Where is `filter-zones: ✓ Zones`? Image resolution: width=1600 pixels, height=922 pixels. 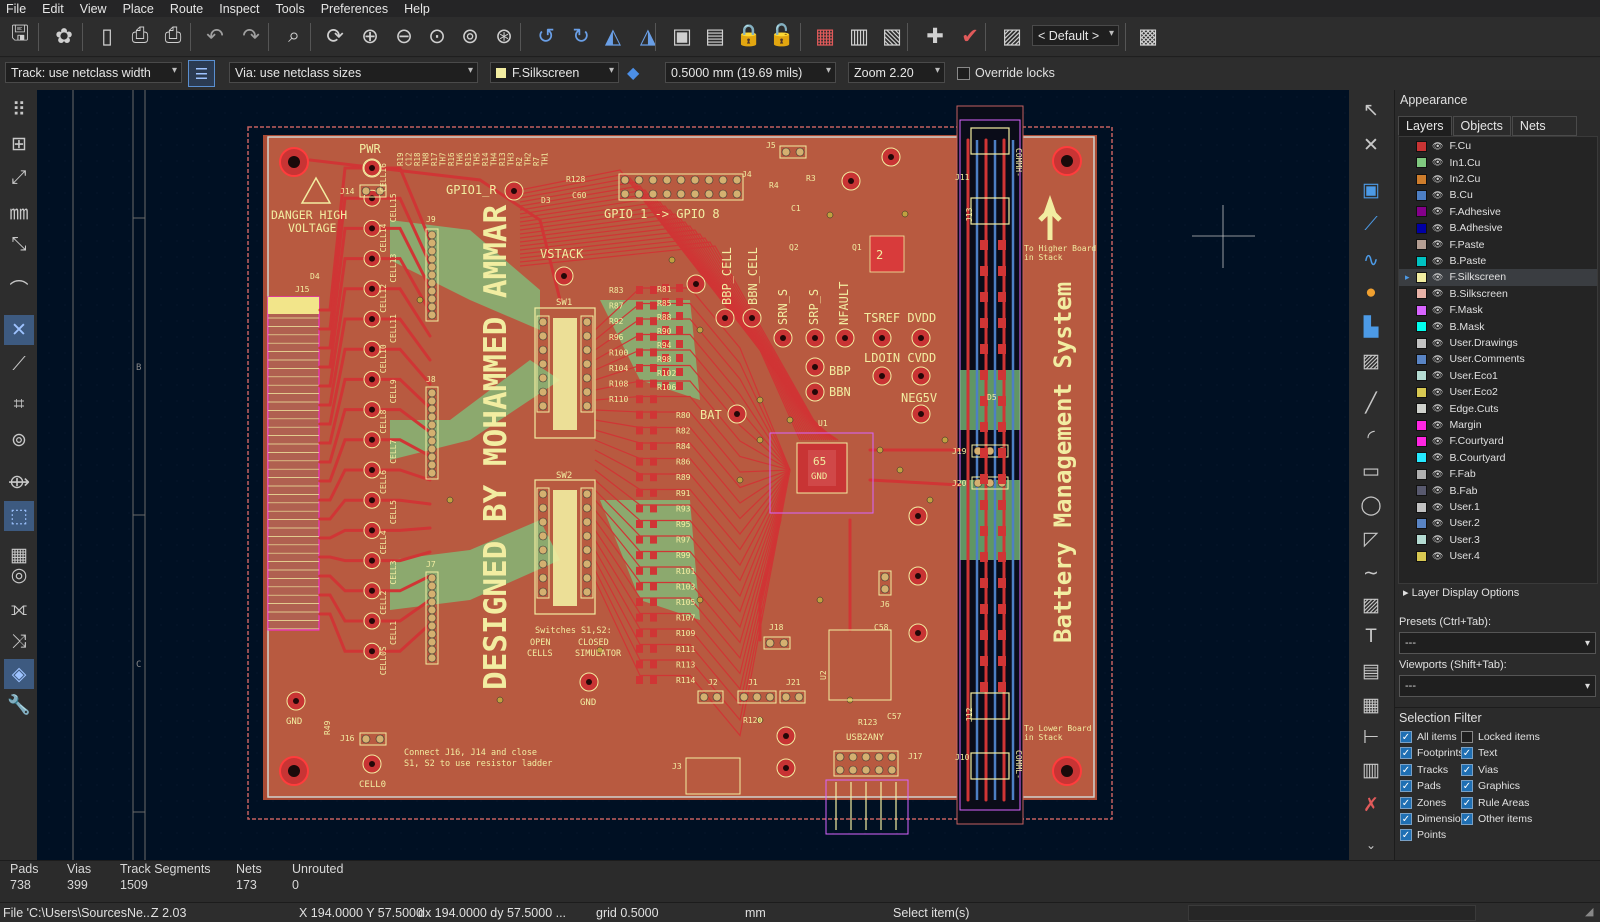
filter-zones: ✓ Zones is located at coordinates (1423, 802).